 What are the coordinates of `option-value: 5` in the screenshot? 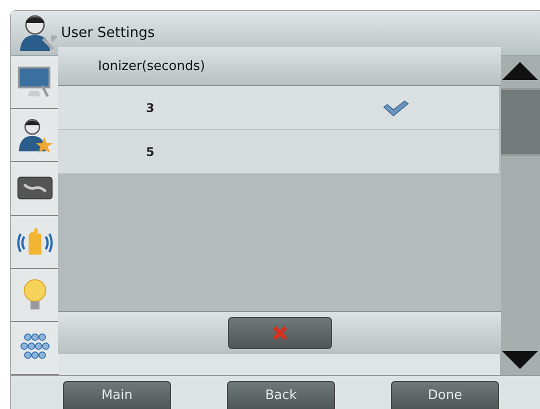 It's located at (150, 151).